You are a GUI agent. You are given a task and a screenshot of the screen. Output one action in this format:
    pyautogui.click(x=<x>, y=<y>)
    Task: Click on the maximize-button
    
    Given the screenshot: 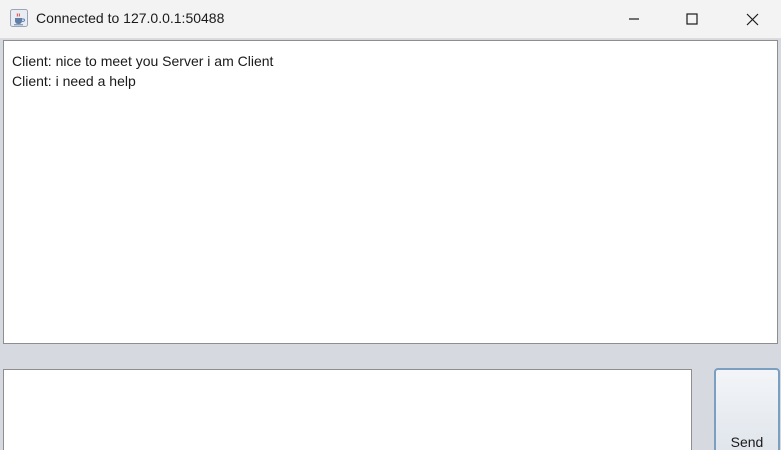 What is the action you would take?
    pyautogui.click(x=692, y=19)
    